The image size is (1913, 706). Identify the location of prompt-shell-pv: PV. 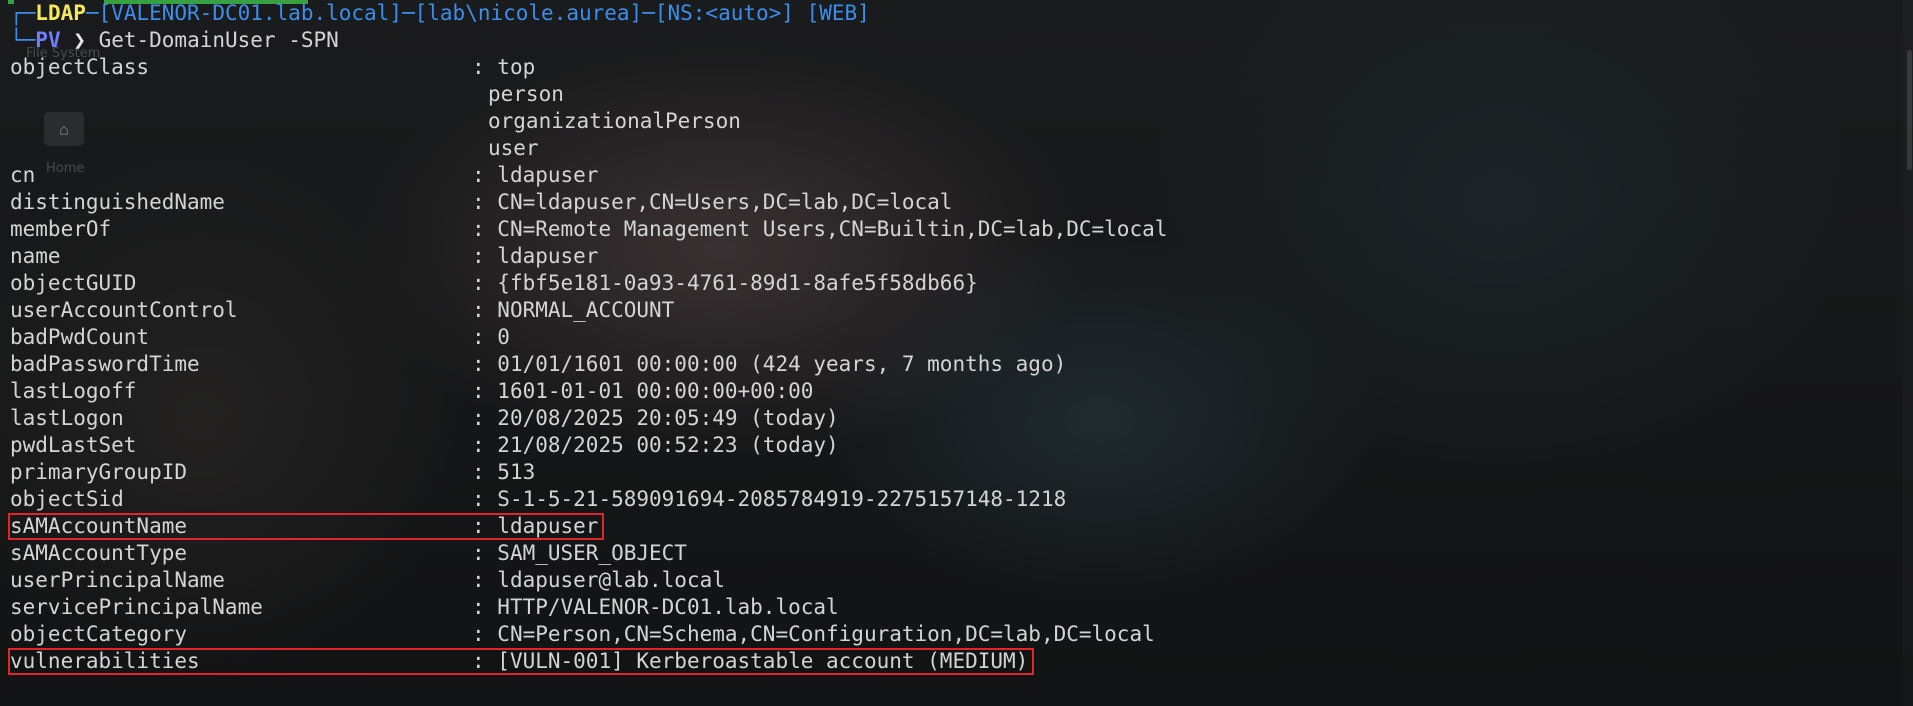
(48, 40).